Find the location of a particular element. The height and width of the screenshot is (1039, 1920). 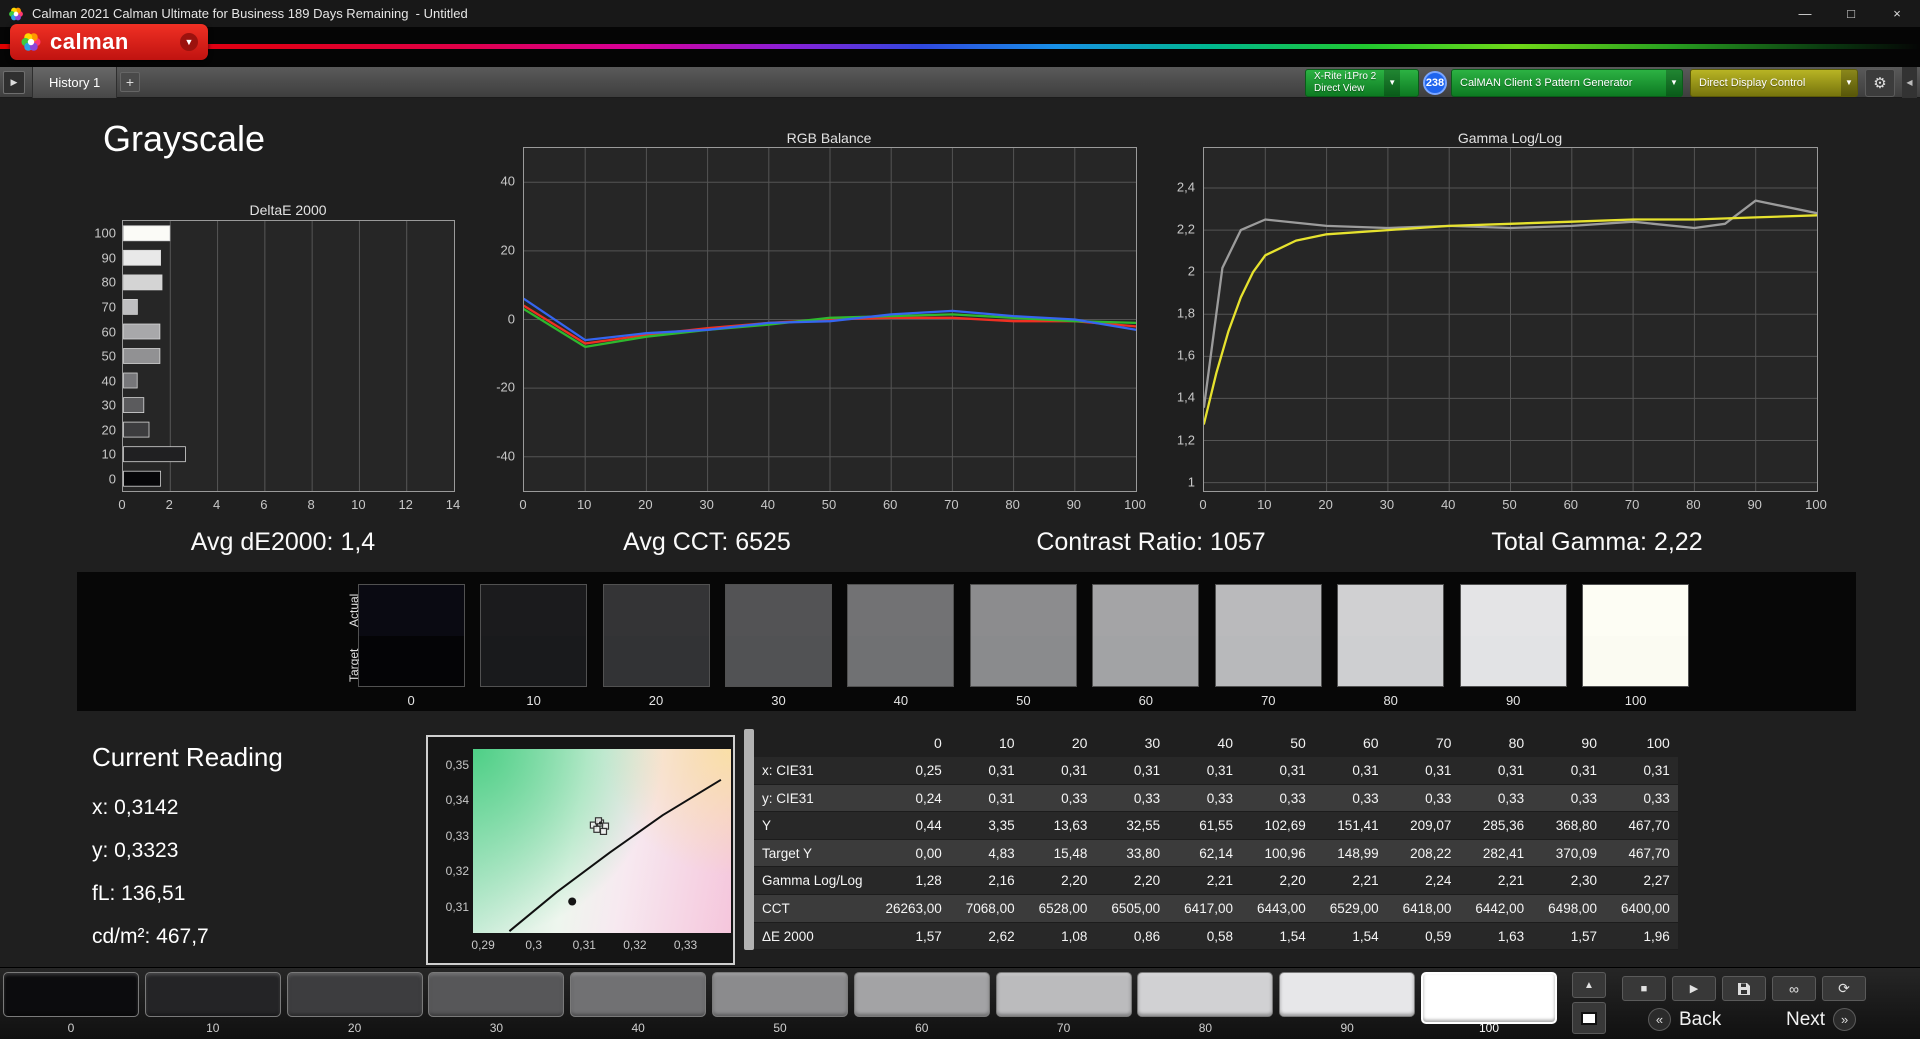

table-cell: 209,07 is located at coordinates (1431, 826).